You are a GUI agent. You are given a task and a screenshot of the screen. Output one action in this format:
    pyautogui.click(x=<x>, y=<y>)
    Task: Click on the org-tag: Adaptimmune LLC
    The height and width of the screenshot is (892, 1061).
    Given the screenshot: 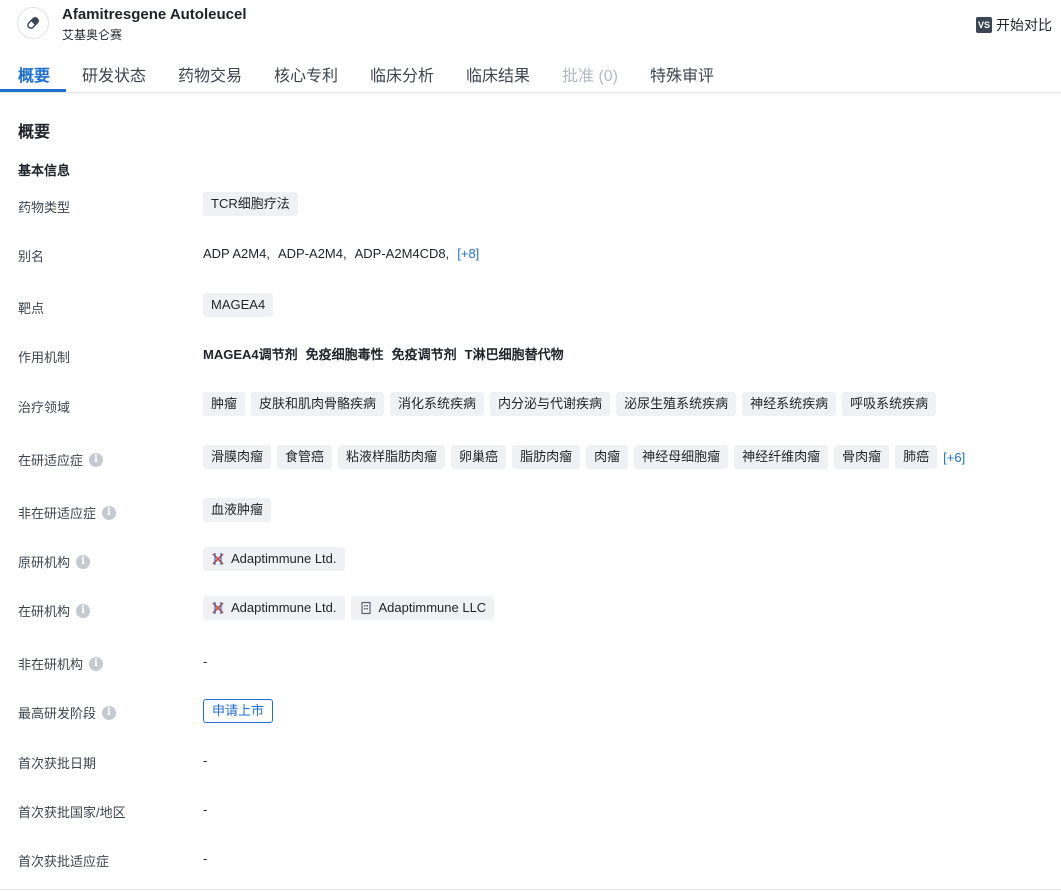 What is the action you would take?
    pyautogui.click(x=422, y=608)
    